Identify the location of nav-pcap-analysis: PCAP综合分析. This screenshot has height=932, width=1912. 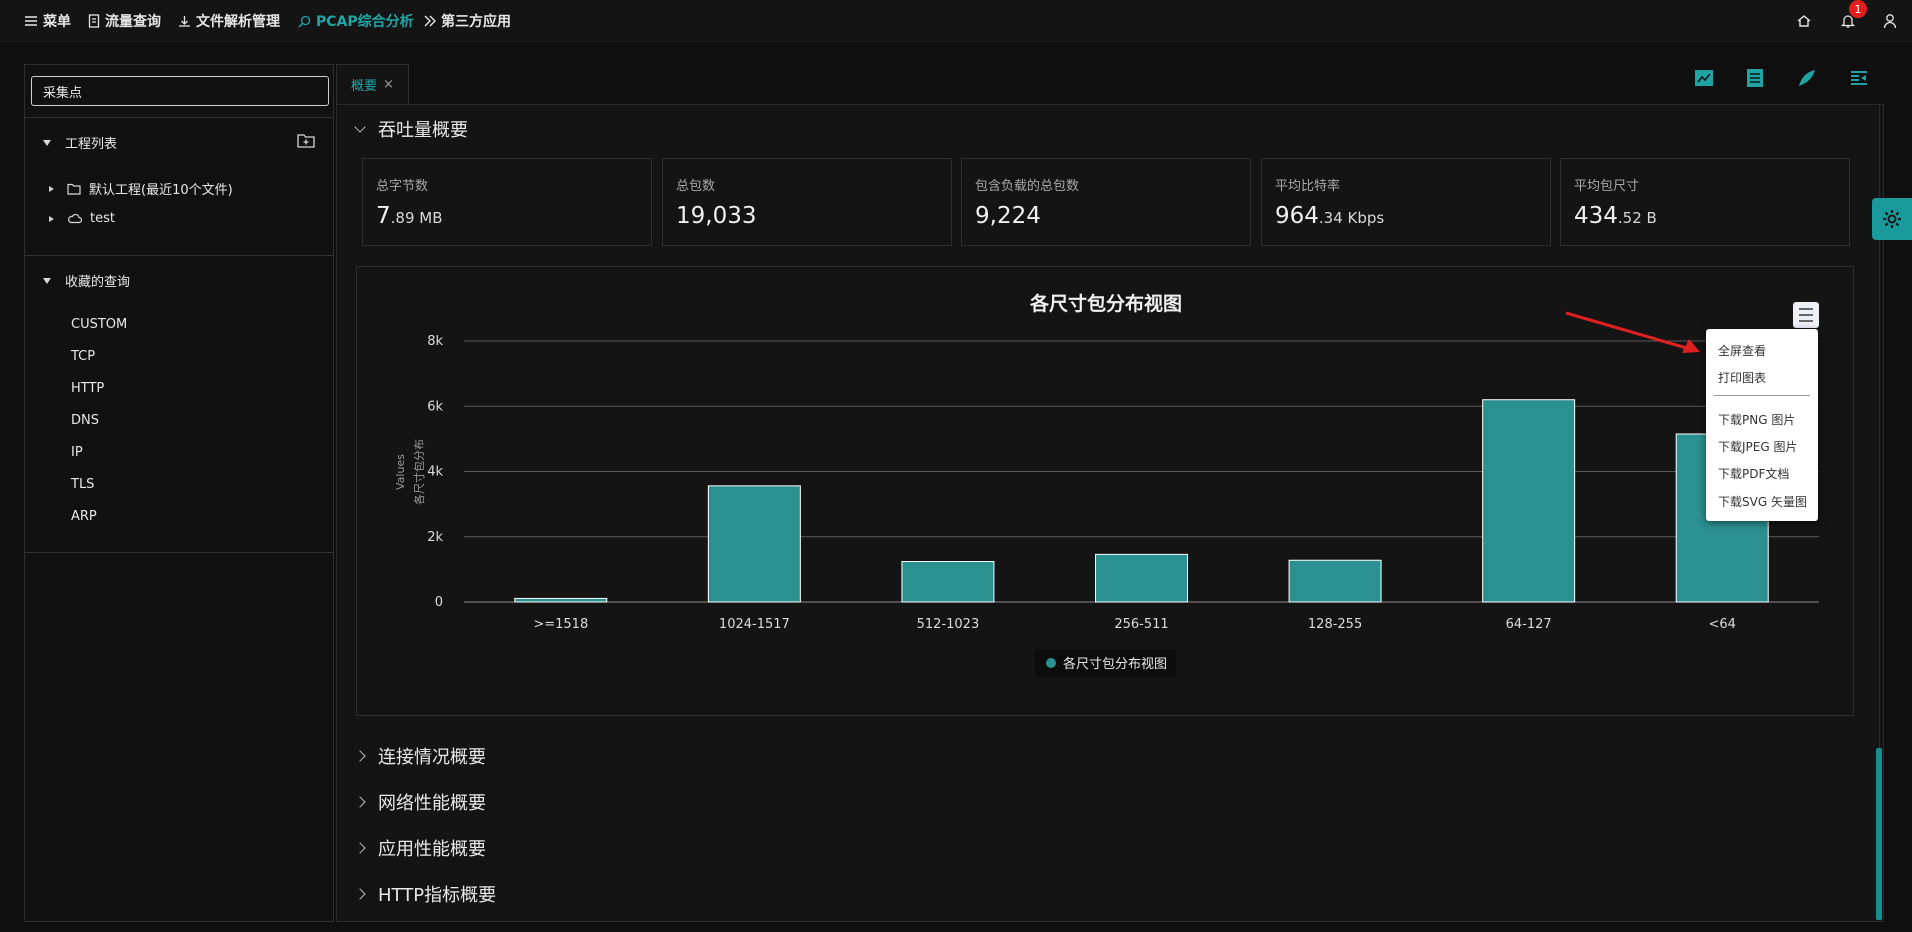
(356, 21).